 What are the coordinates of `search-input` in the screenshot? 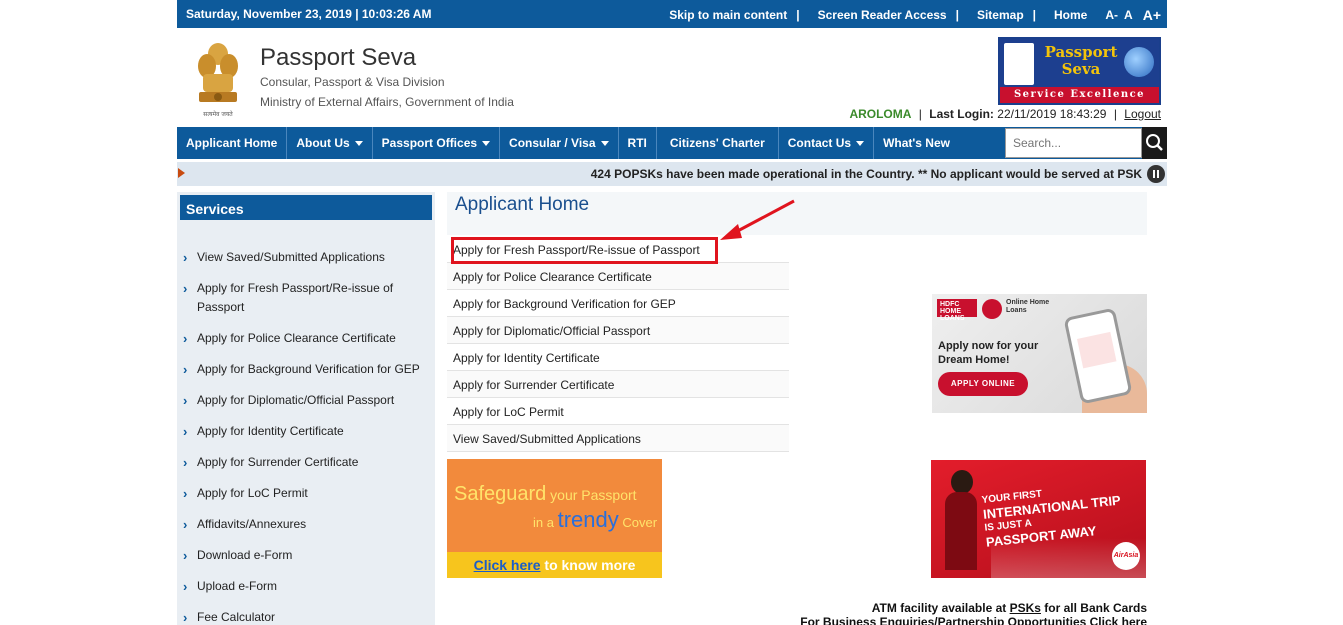 It's located at (1073, 143).